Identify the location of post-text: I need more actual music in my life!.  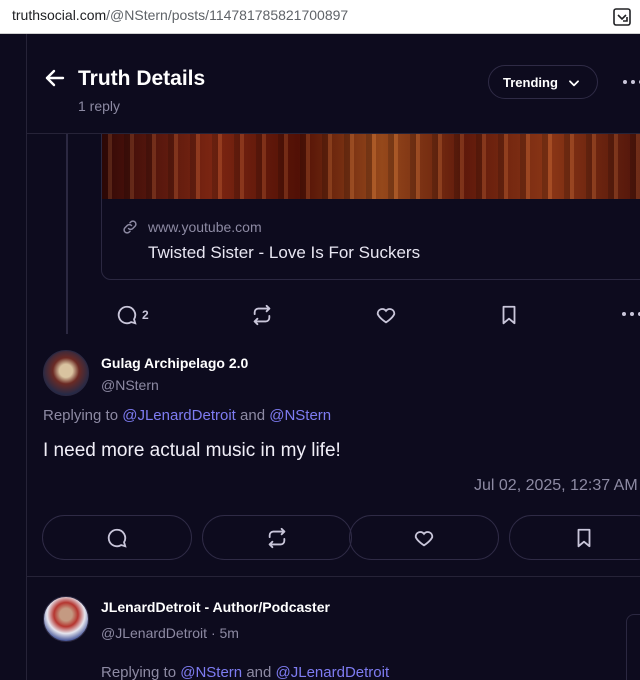
(192, 450).